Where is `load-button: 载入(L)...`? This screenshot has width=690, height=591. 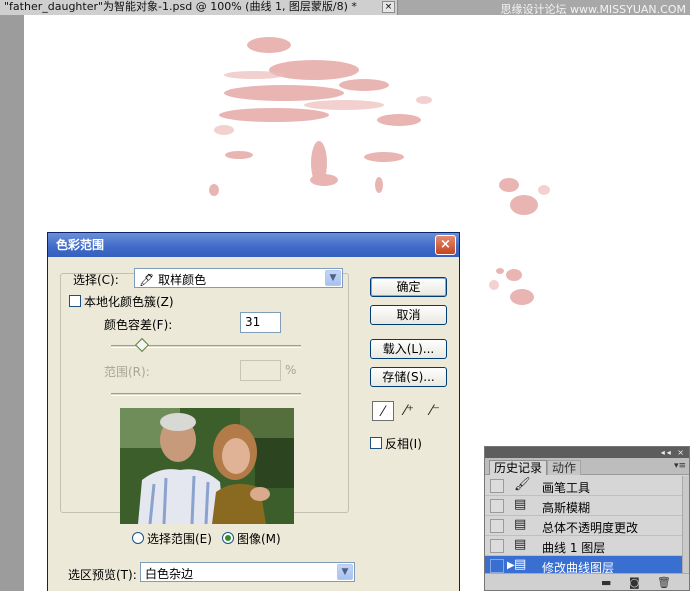
load-button: 载入(L)... is located at coordinates (408, 349).